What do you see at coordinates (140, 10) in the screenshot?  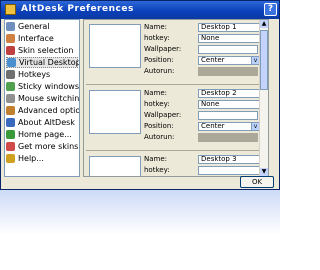 I see `title-bar: AltDesk Preferences ?` at bounding box center [140, 10].